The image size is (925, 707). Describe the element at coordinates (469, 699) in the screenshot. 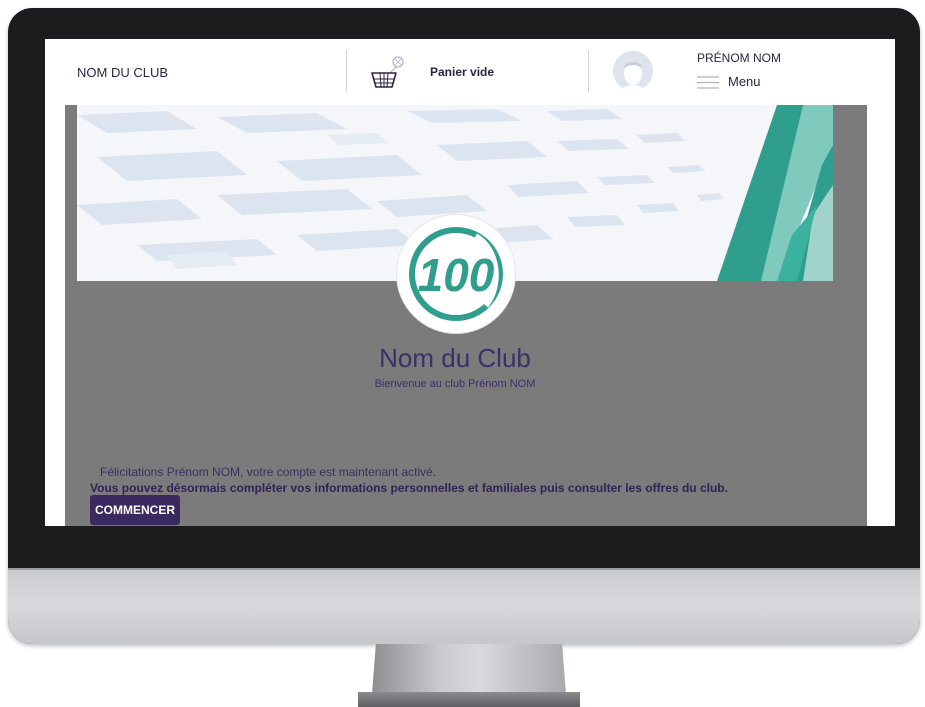

I see `monitor-stand-base` at that location.